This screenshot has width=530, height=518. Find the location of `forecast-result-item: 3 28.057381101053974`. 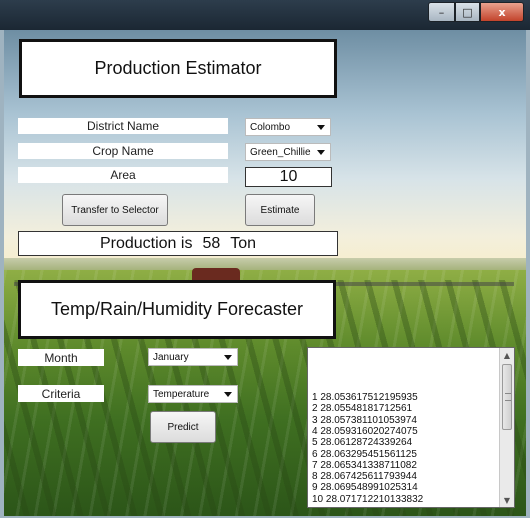

forecast-result-item: 3 28.057381101053974 is located at coordinates (405, 420).